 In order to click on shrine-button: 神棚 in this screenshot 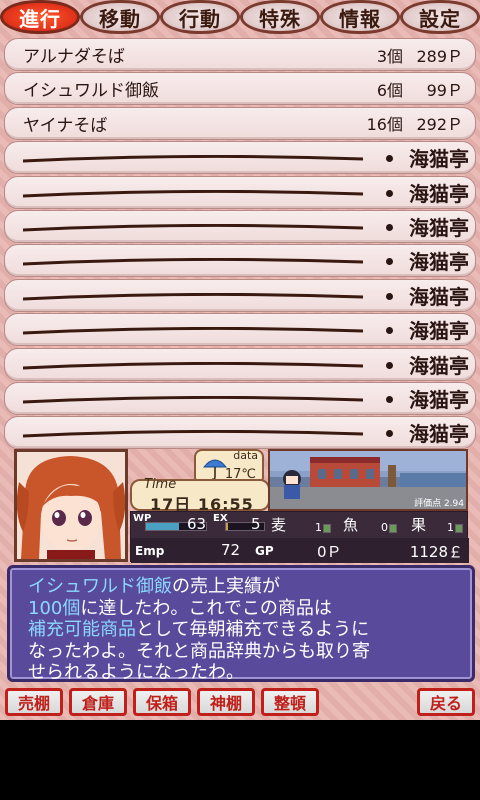, I will do `click(226, 702)`.